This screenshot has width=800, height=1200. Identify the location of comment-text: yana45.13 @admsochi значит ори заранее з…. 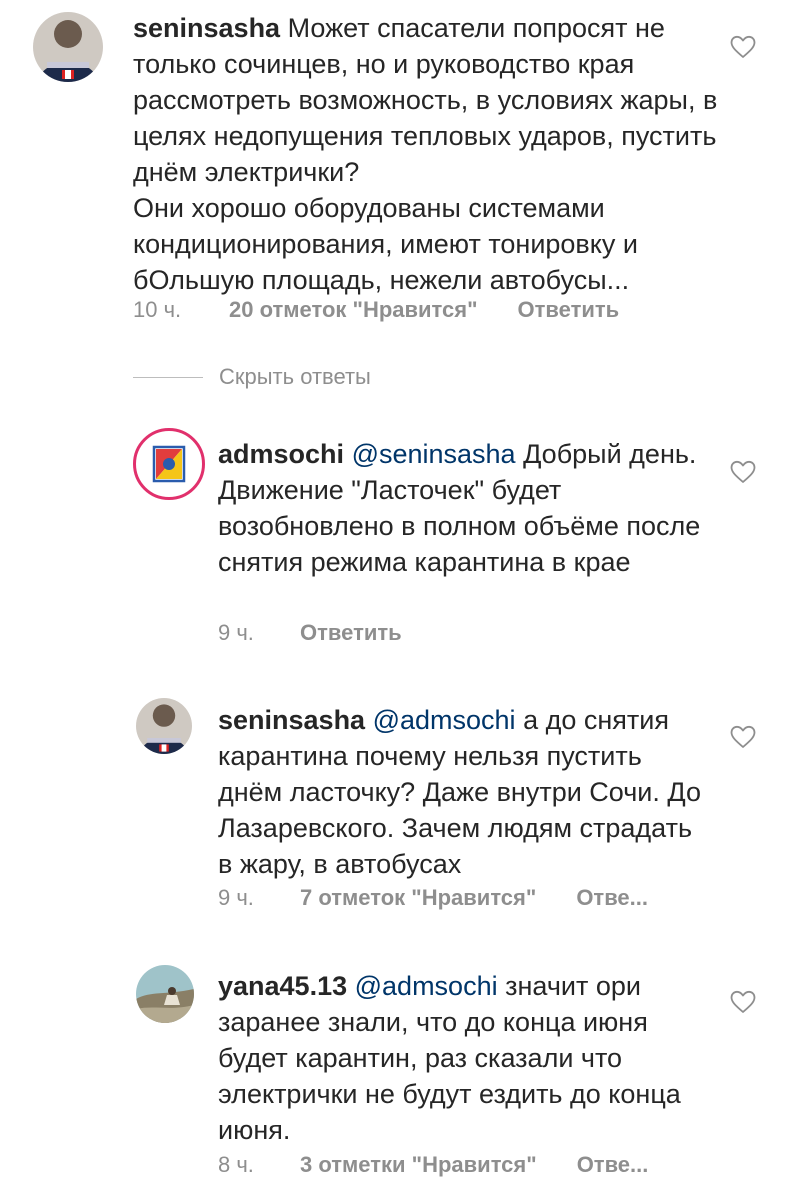
(458, 1058).